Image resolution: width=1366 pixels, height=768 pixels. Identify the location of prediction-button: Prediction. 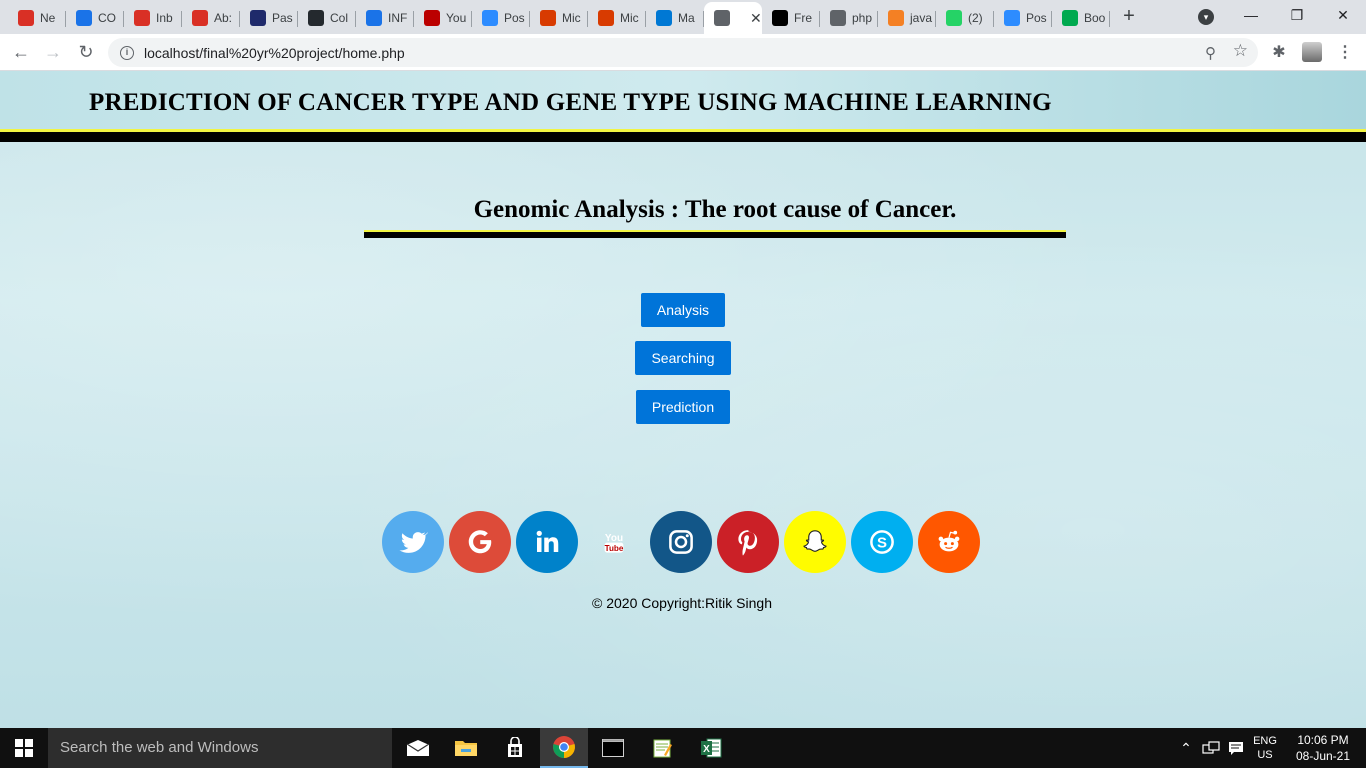
(683, 407).